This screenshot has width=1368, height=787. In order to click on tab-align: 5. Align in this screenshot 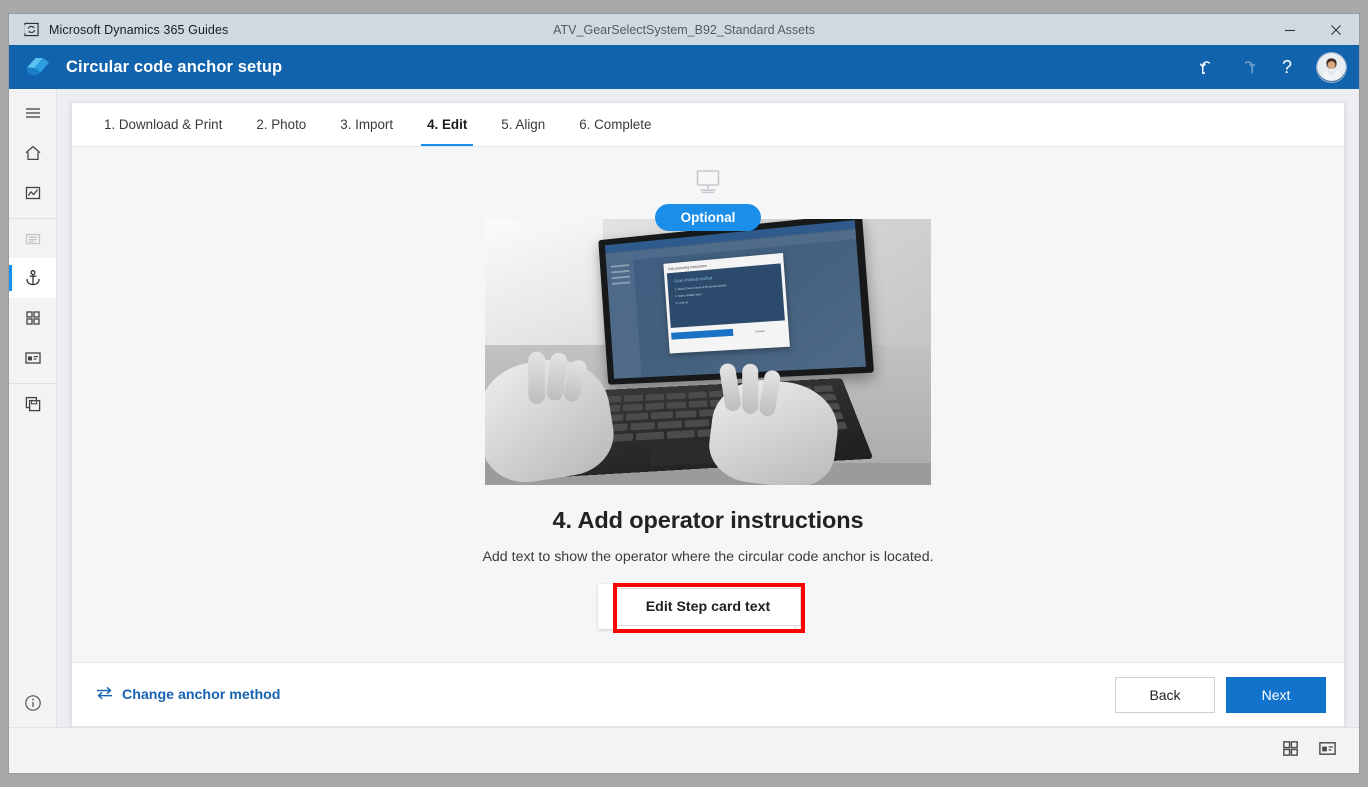, I will do `click(523, 124)`.